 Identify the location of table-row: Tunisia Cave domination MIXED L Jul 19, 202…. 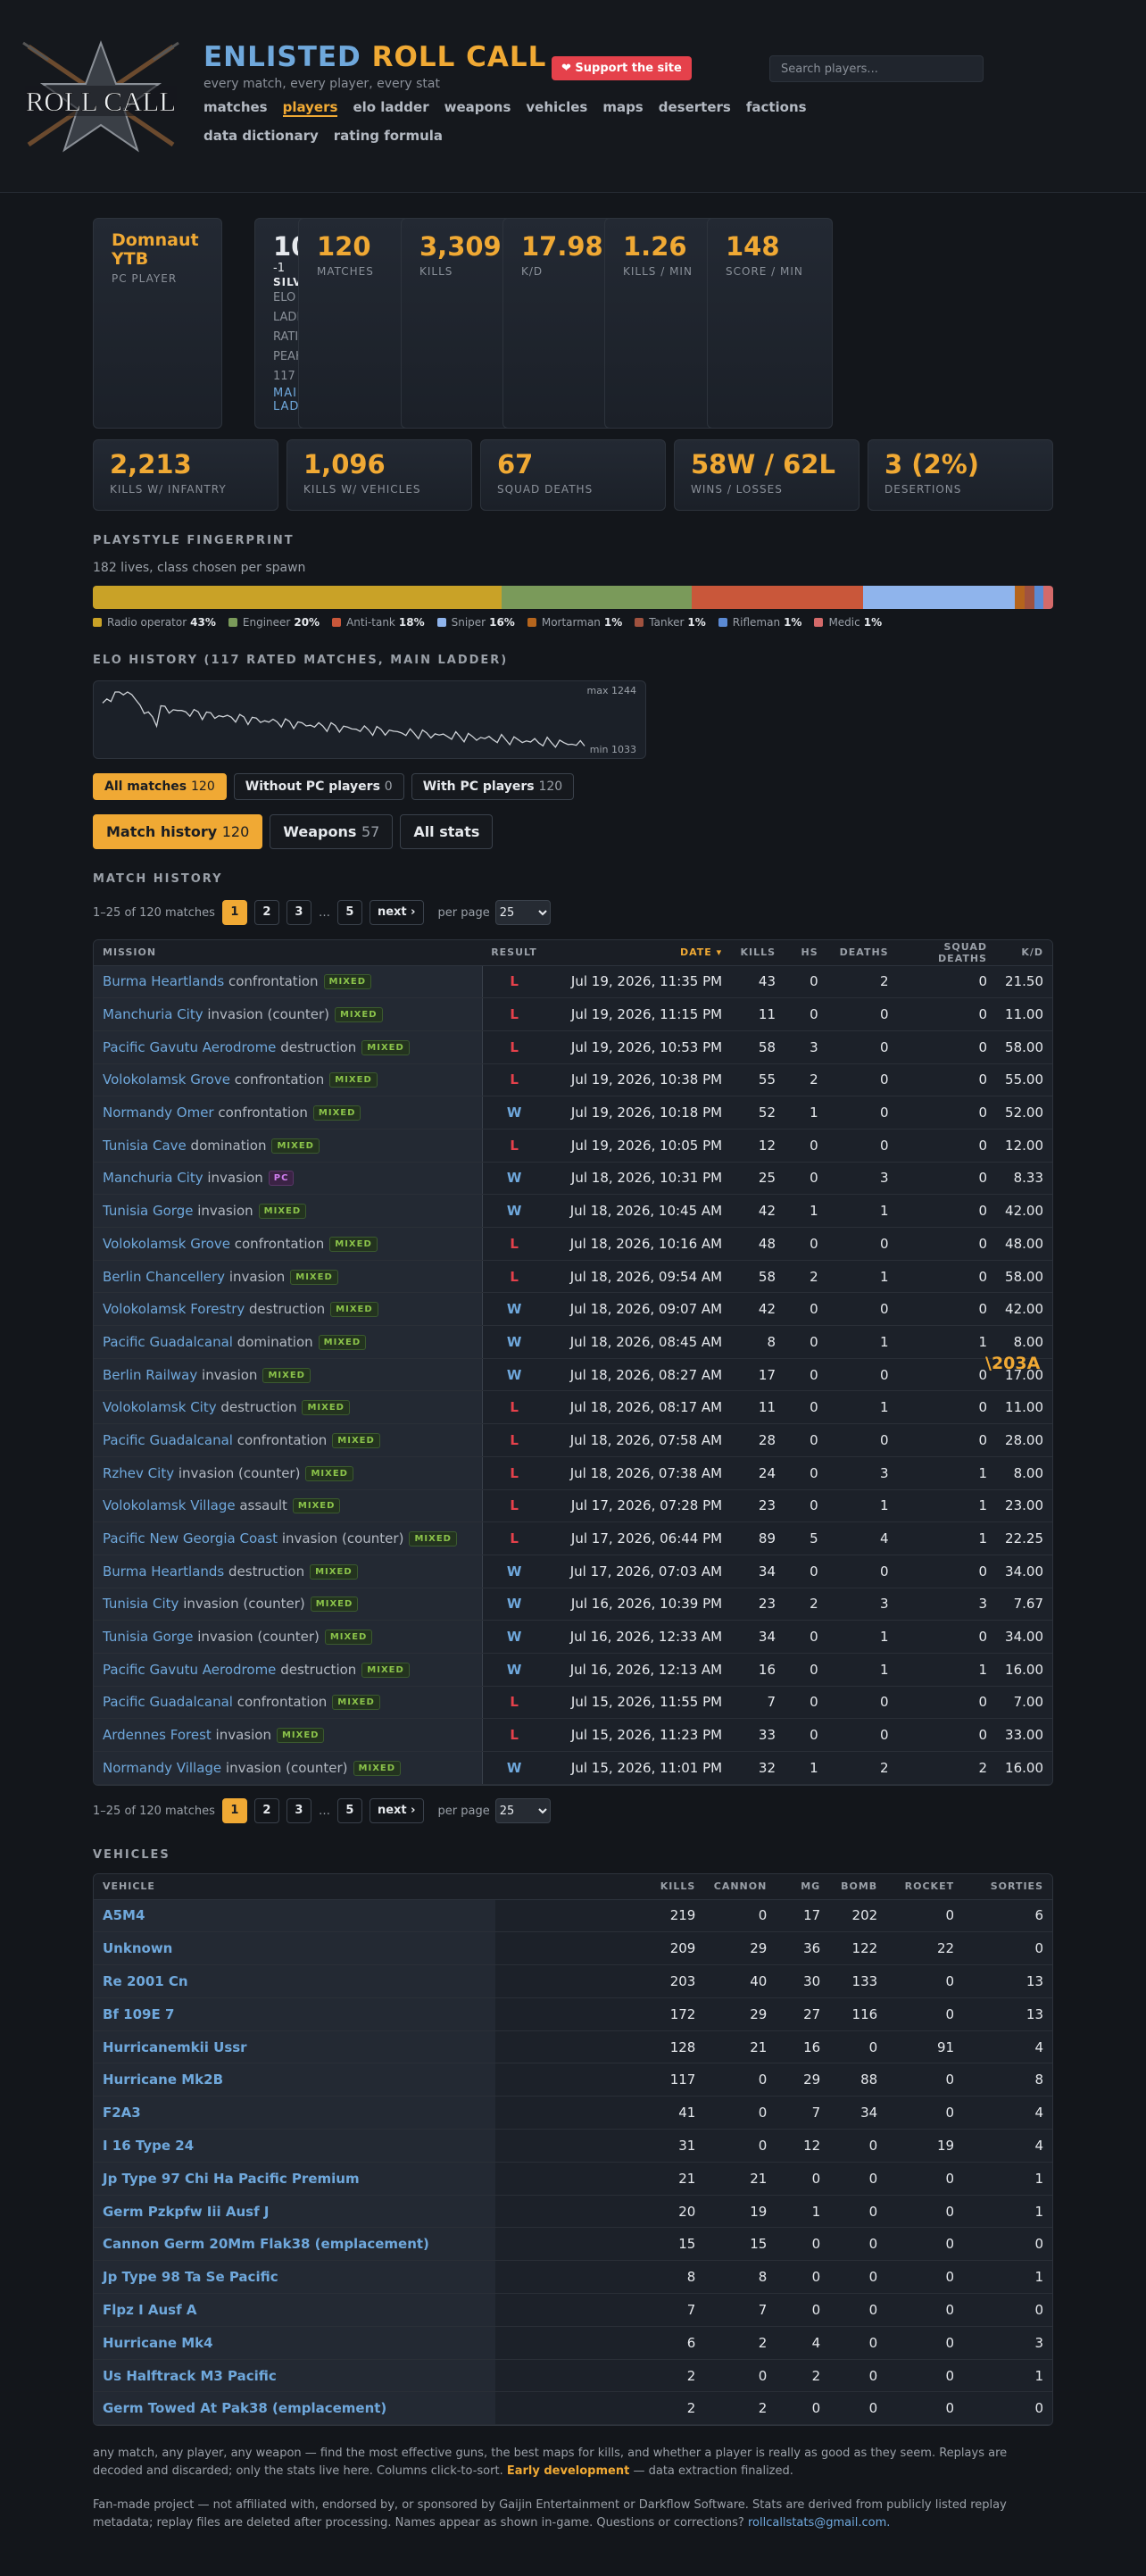
(573, 1146).